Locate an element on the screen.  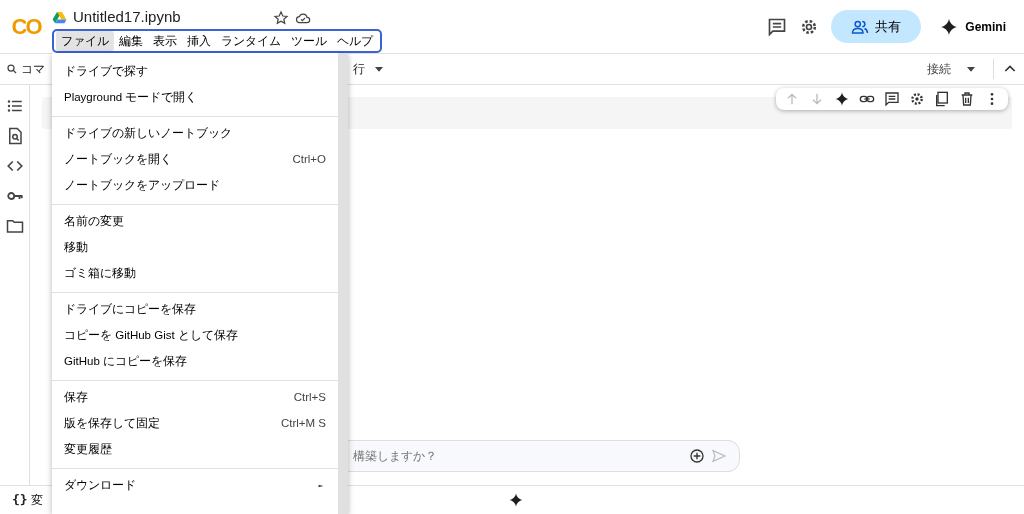
menu-item: 移動 is located at coordinates (195, 248).